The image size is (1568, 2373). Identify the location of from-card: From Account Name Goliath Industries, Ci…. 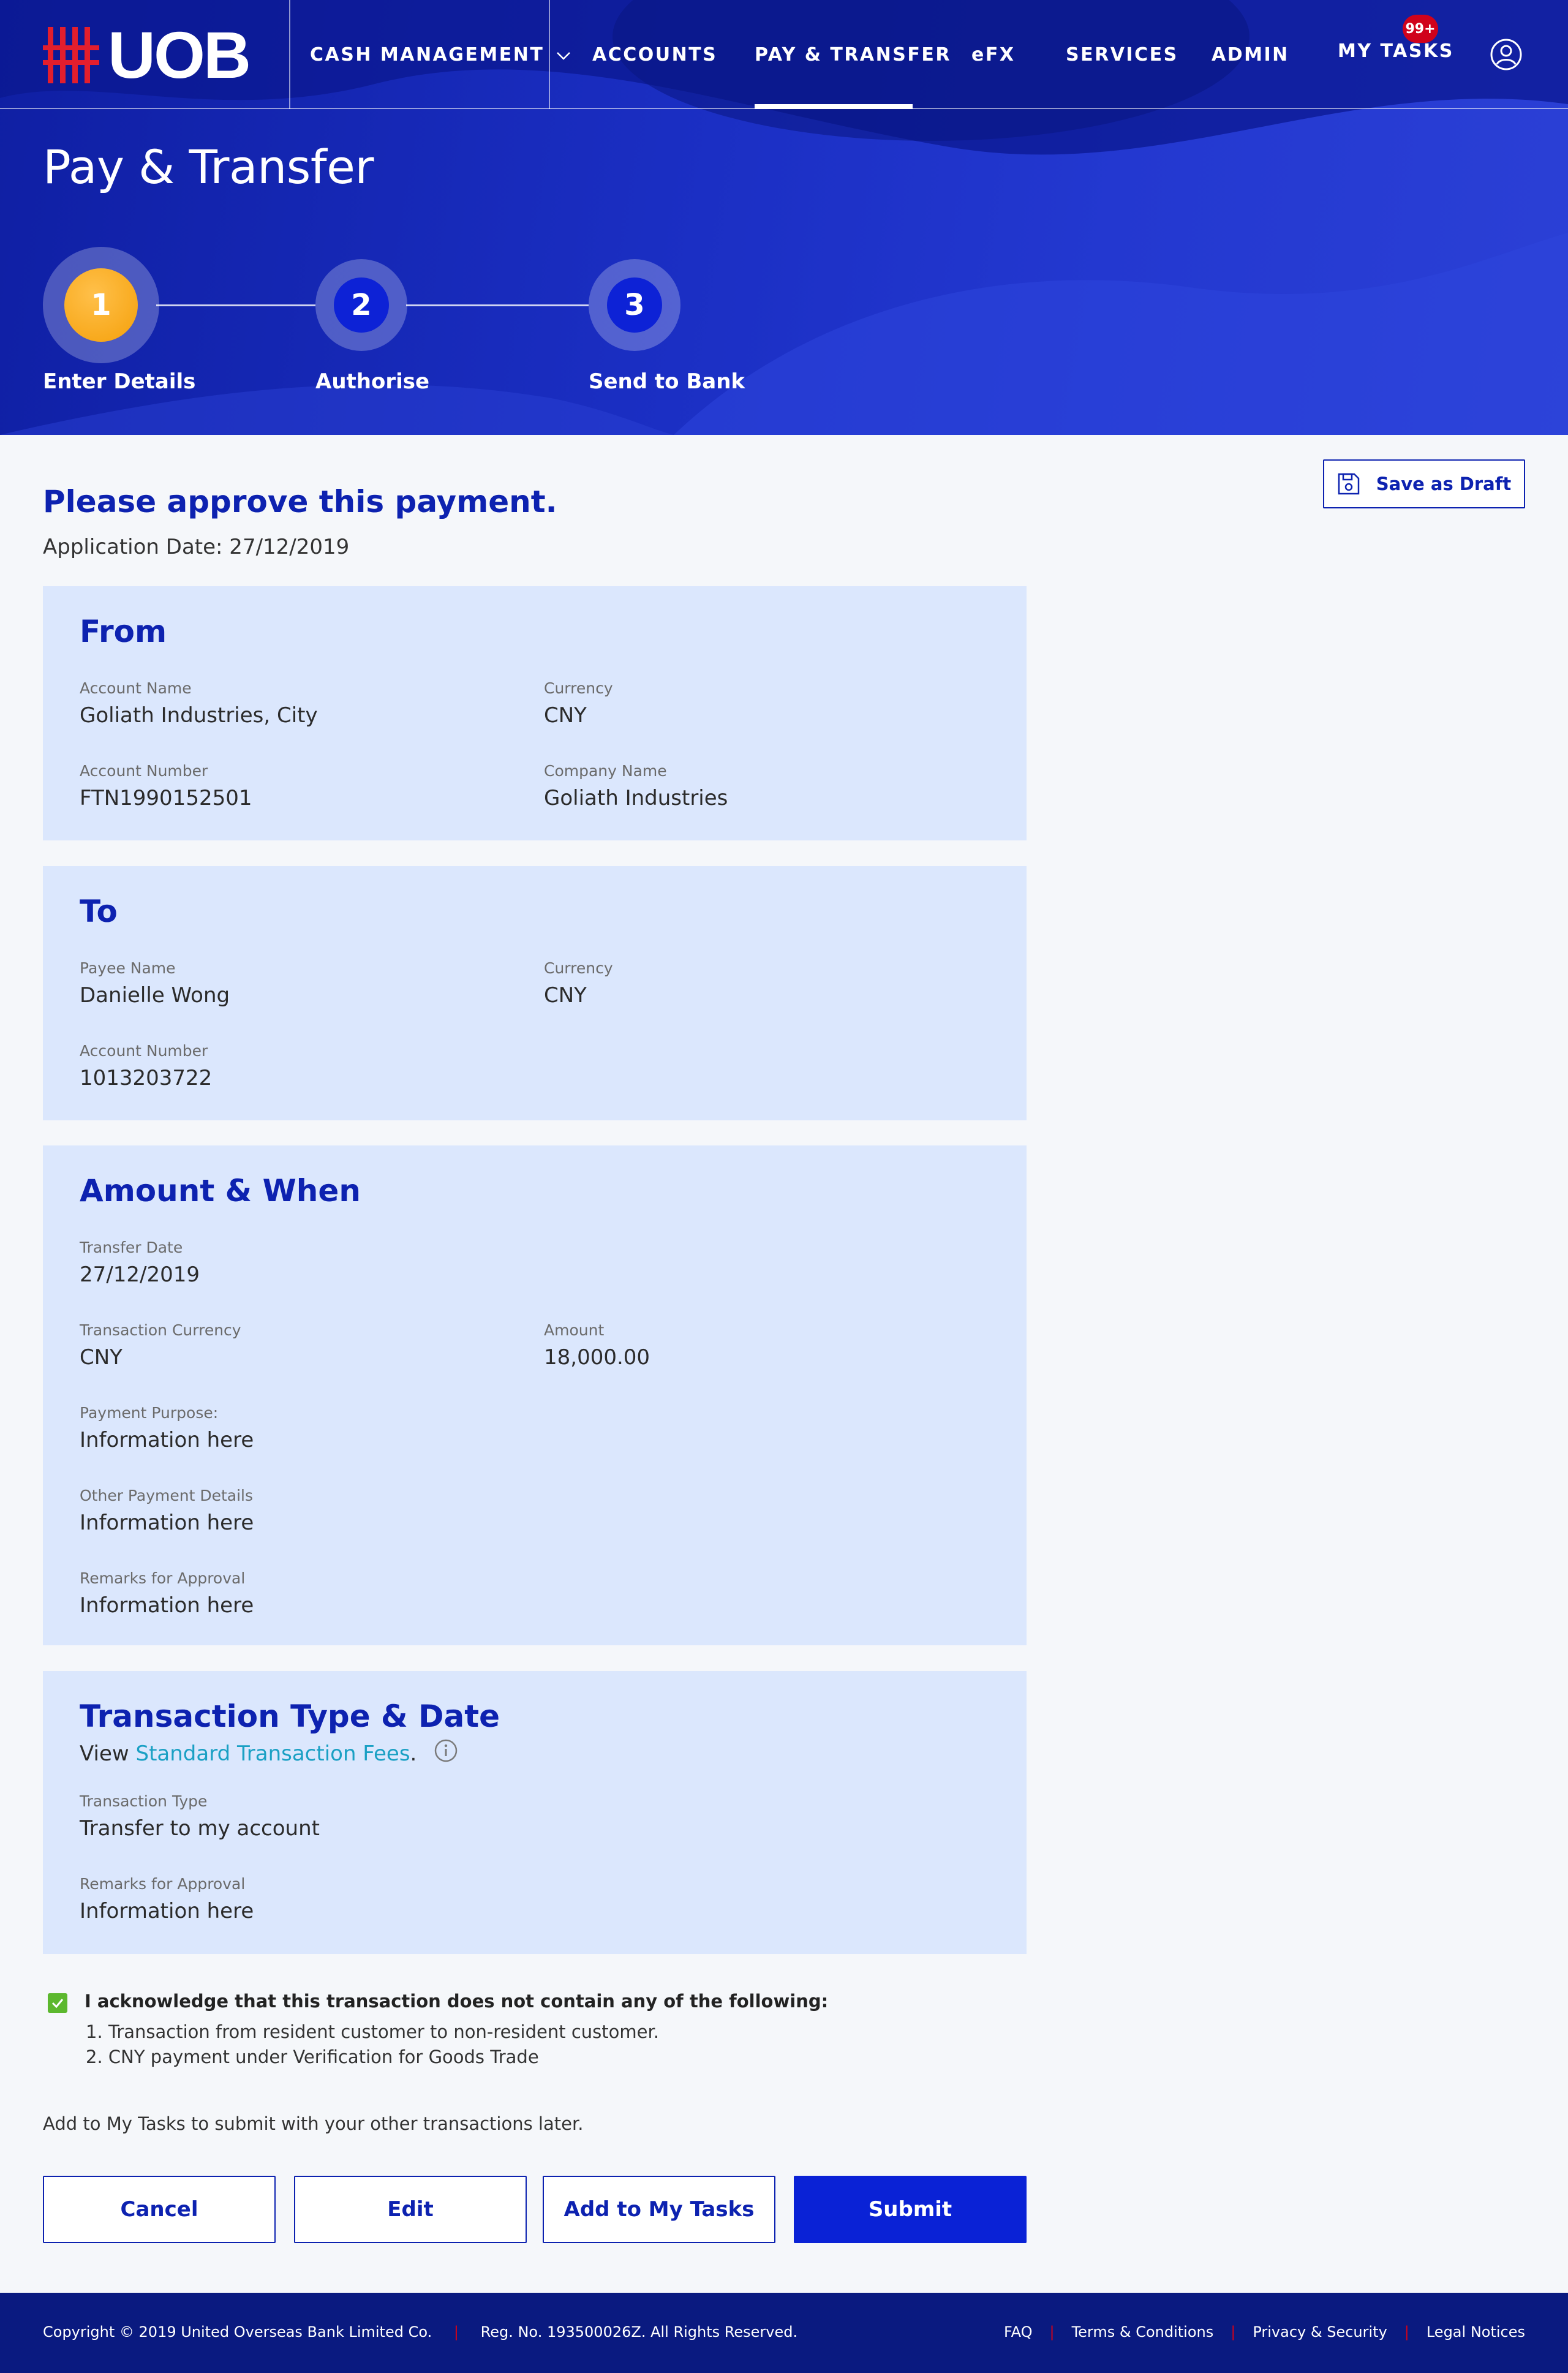
(535, 713).